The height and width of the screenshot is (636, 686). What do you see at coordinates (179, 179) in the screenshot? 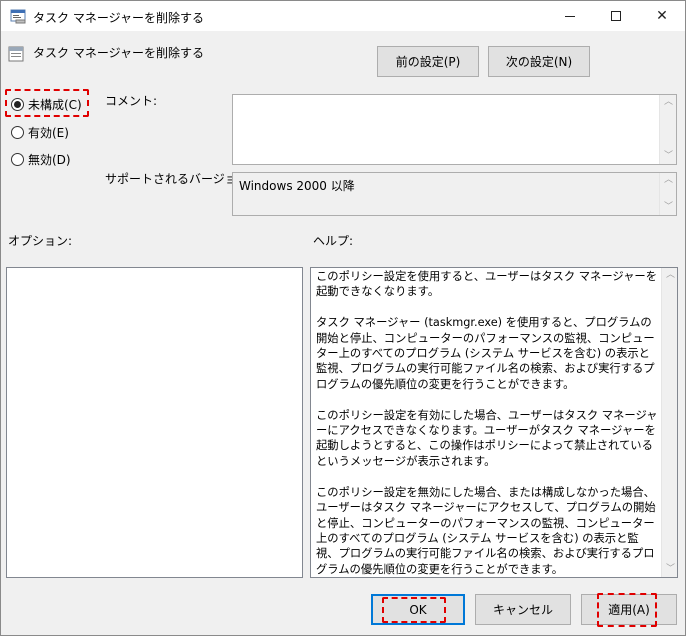
I see `supported-label: サポートされるバージョン:` at bounding box center [179, 179].